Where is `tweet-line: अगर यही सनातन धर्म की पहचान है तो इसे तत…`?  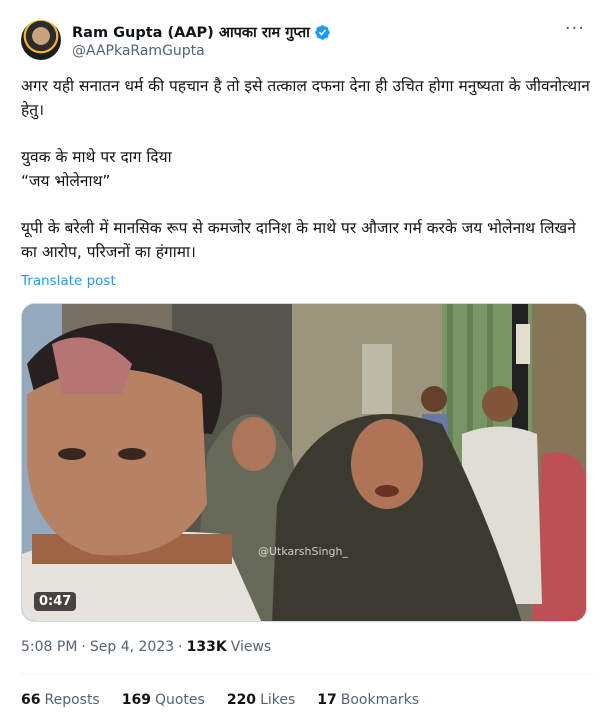 tweet-line: अगर यही सनातन धर्म की पहचान है तो इसे तत… is located at coordinates (305, 98).